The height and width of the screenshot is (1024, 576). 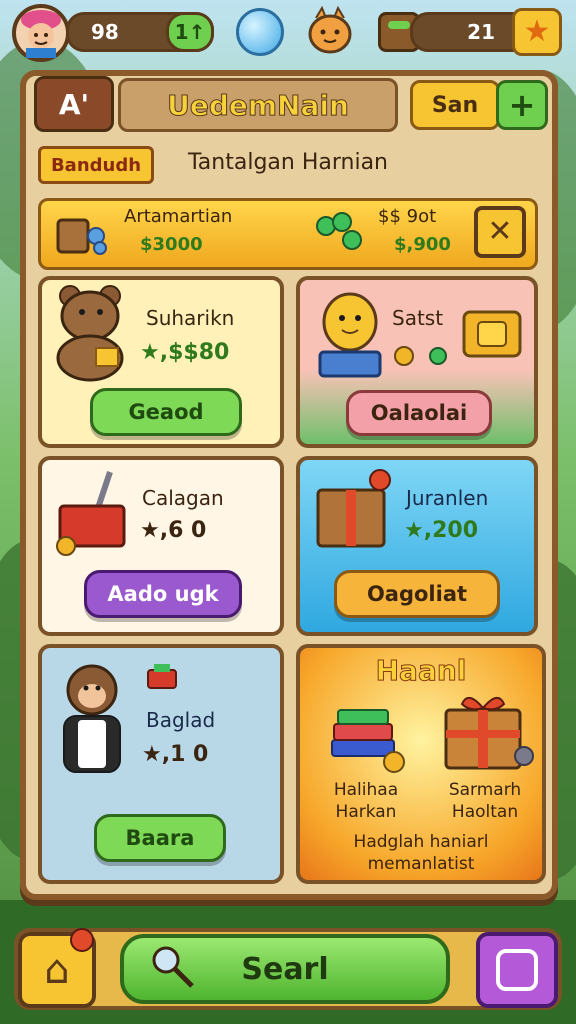 I want to click on card-title: Calagan, so click(x=183, y=498).